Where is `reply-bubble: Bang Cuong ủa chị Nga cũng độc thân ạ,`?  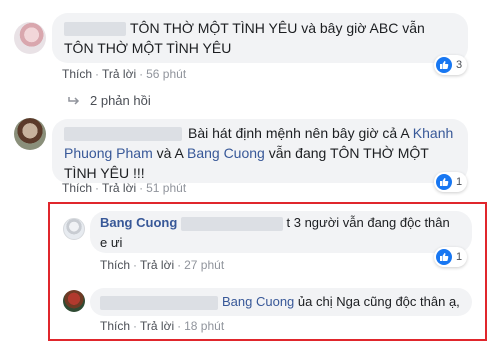
reply-bubble: Bang Cuong ủa chị Nga cũng độc thân ạ, is located at coordinates (281, 302).